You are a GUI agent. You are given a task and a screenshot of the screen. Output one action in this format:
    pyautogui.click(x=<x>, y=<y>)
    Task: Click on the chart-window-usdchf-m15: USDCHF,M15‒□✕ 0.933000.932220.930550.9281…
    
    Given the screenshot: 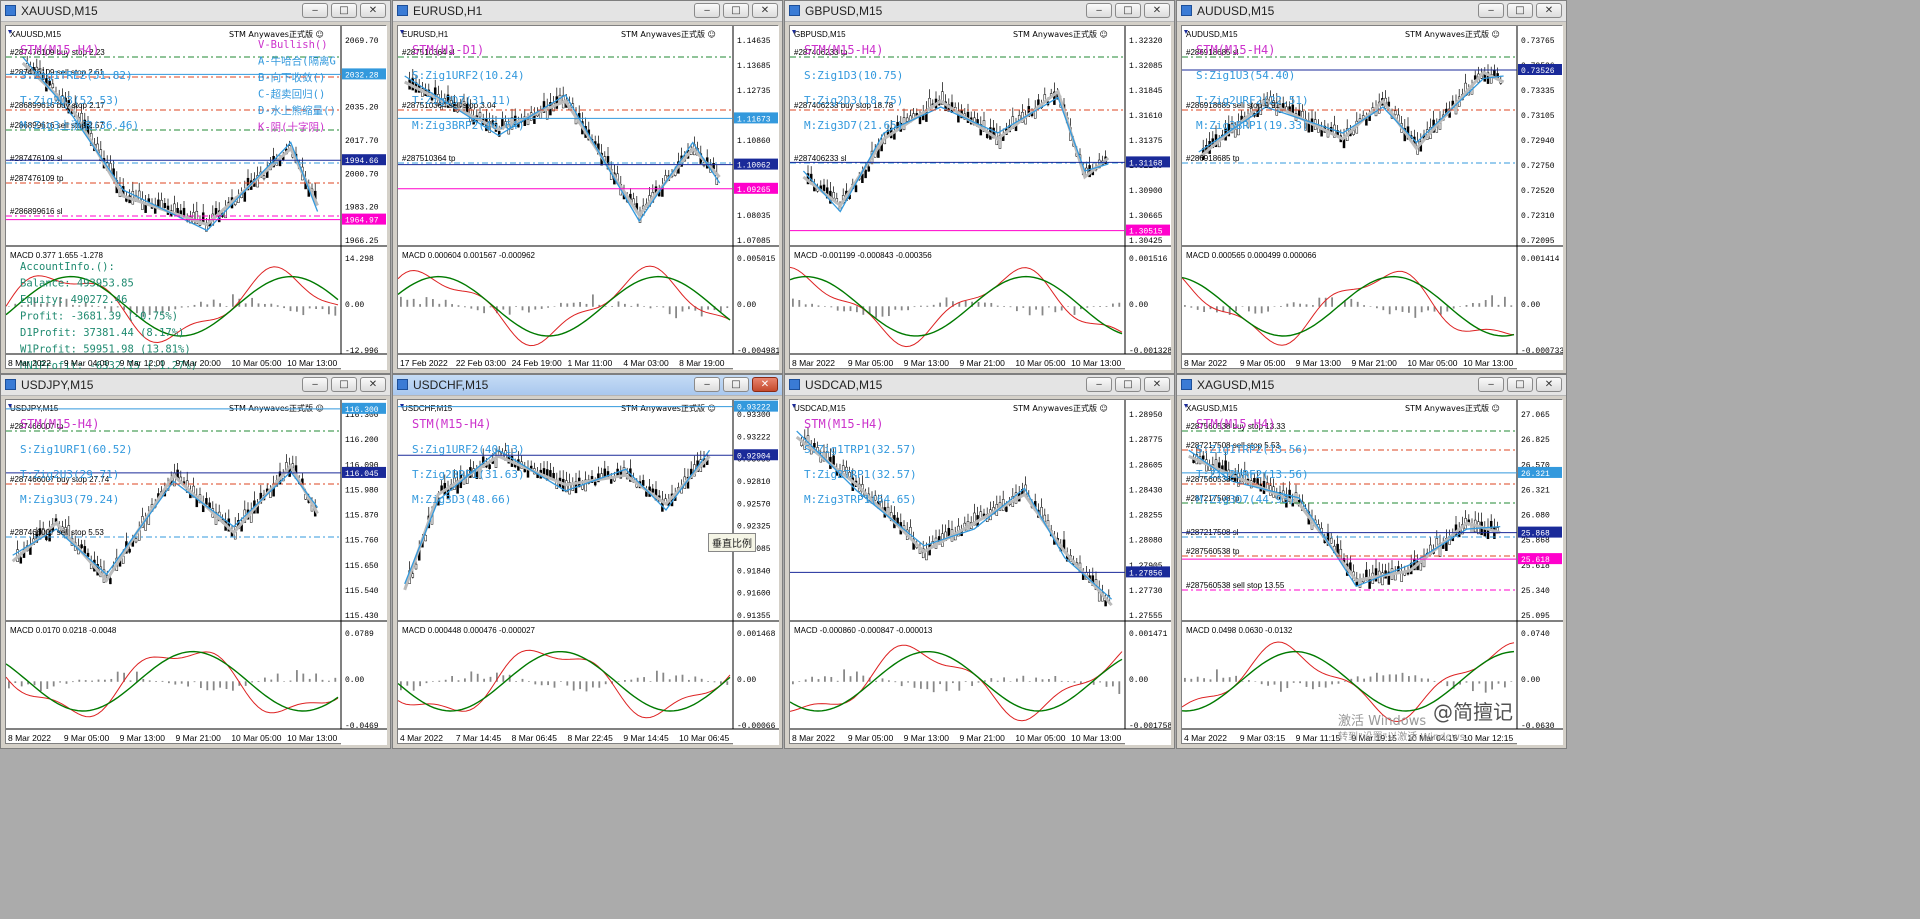 What is the action you would take?
    pyautogui.click(x=587, y=561)
    